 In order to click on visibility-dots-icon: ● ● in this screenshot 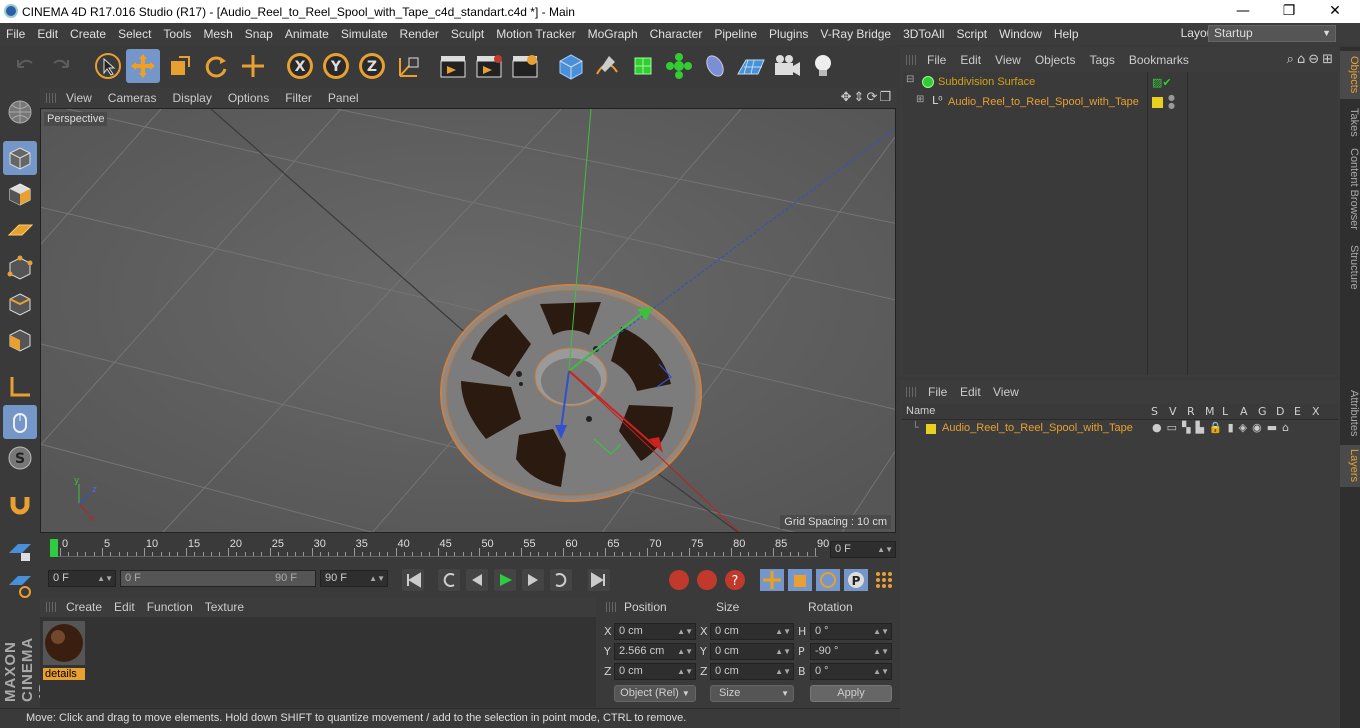, I will do `click(1171, 102)`.